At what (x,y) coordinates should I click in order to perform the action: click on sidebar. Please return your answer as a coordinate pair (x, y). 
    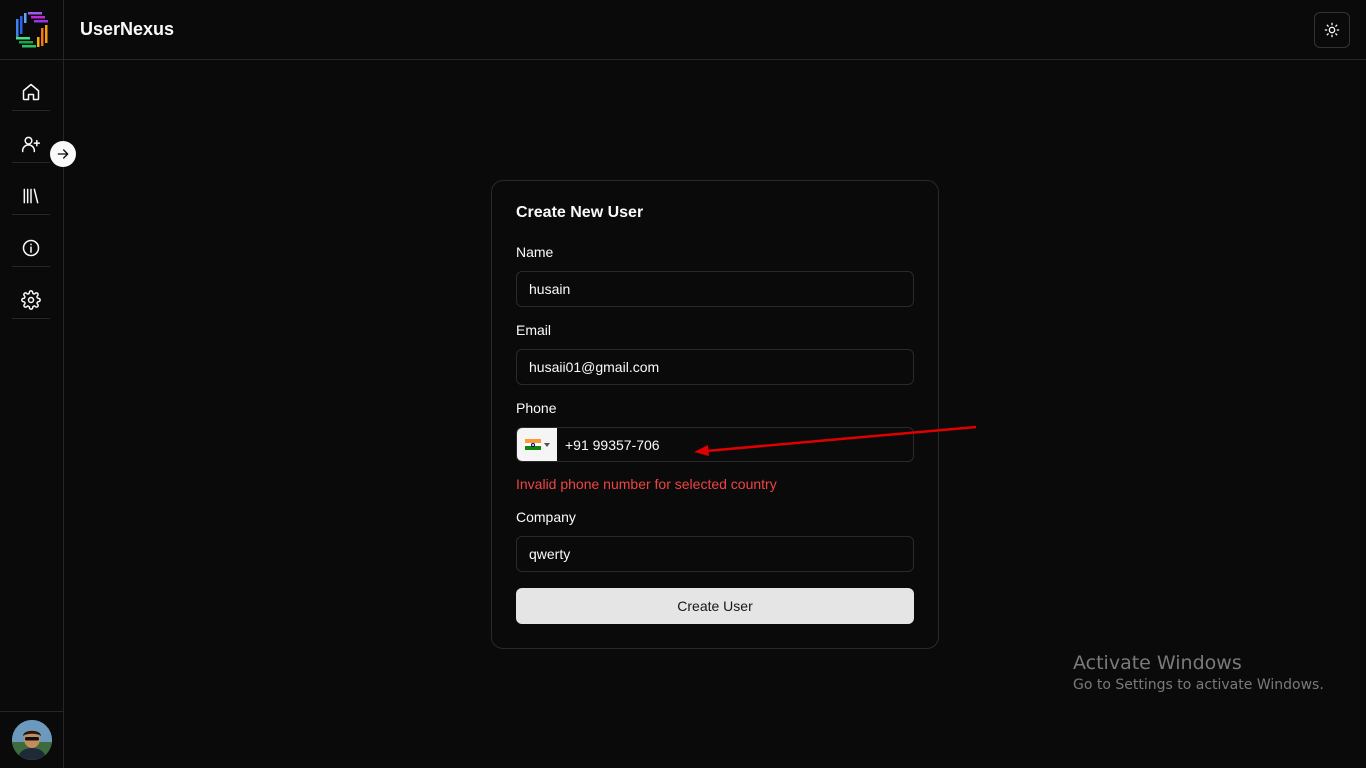
    Looking at the image, I should click on (32, 384).